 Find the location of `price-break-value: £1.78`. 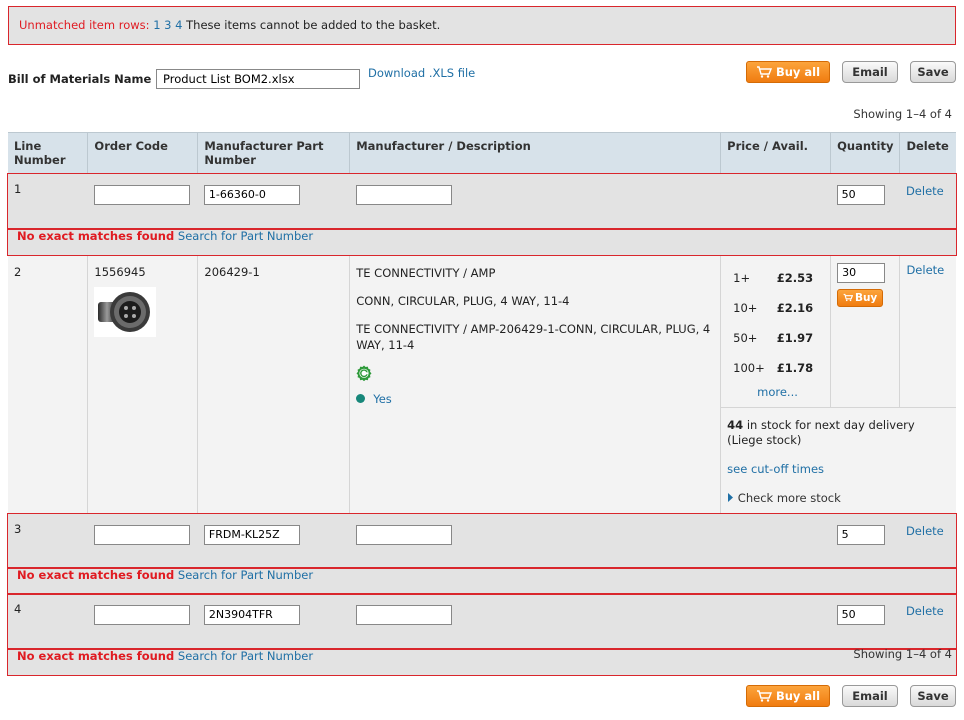

price-break-value: £1.78 is located at coordinates (795, 367).